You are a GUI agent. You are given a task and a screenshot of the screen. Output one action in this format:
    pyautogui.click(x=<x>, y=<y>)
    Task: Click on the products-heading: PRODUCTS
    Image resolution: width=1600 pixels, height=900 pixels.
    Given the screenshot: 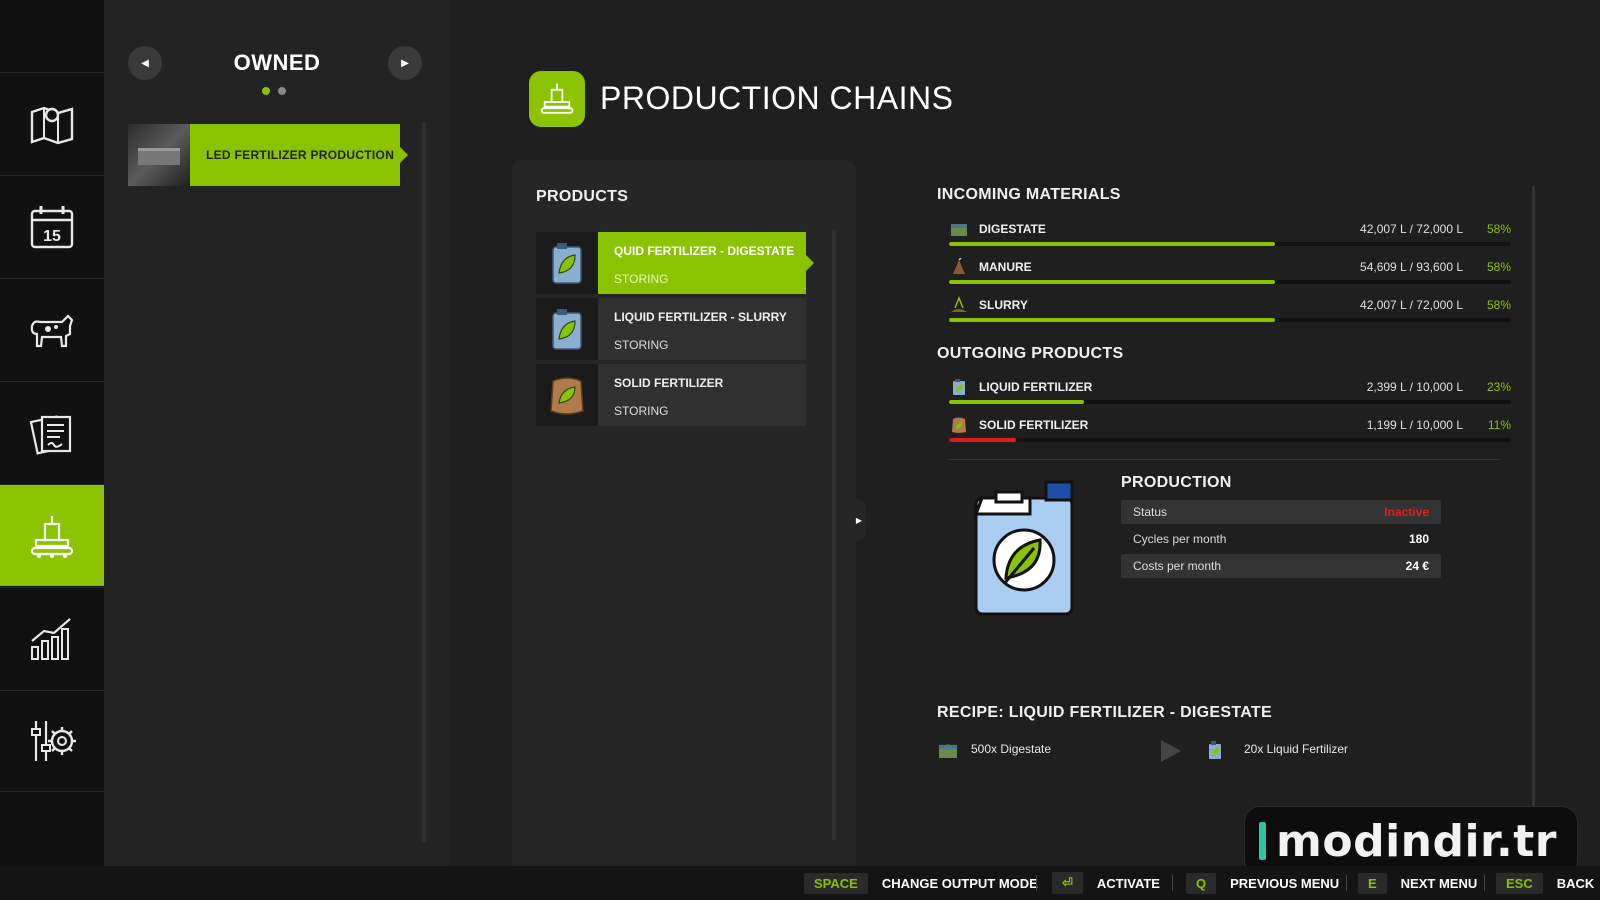 What is the action you would take?
    pyautogui.click(x=582, y=196)
    